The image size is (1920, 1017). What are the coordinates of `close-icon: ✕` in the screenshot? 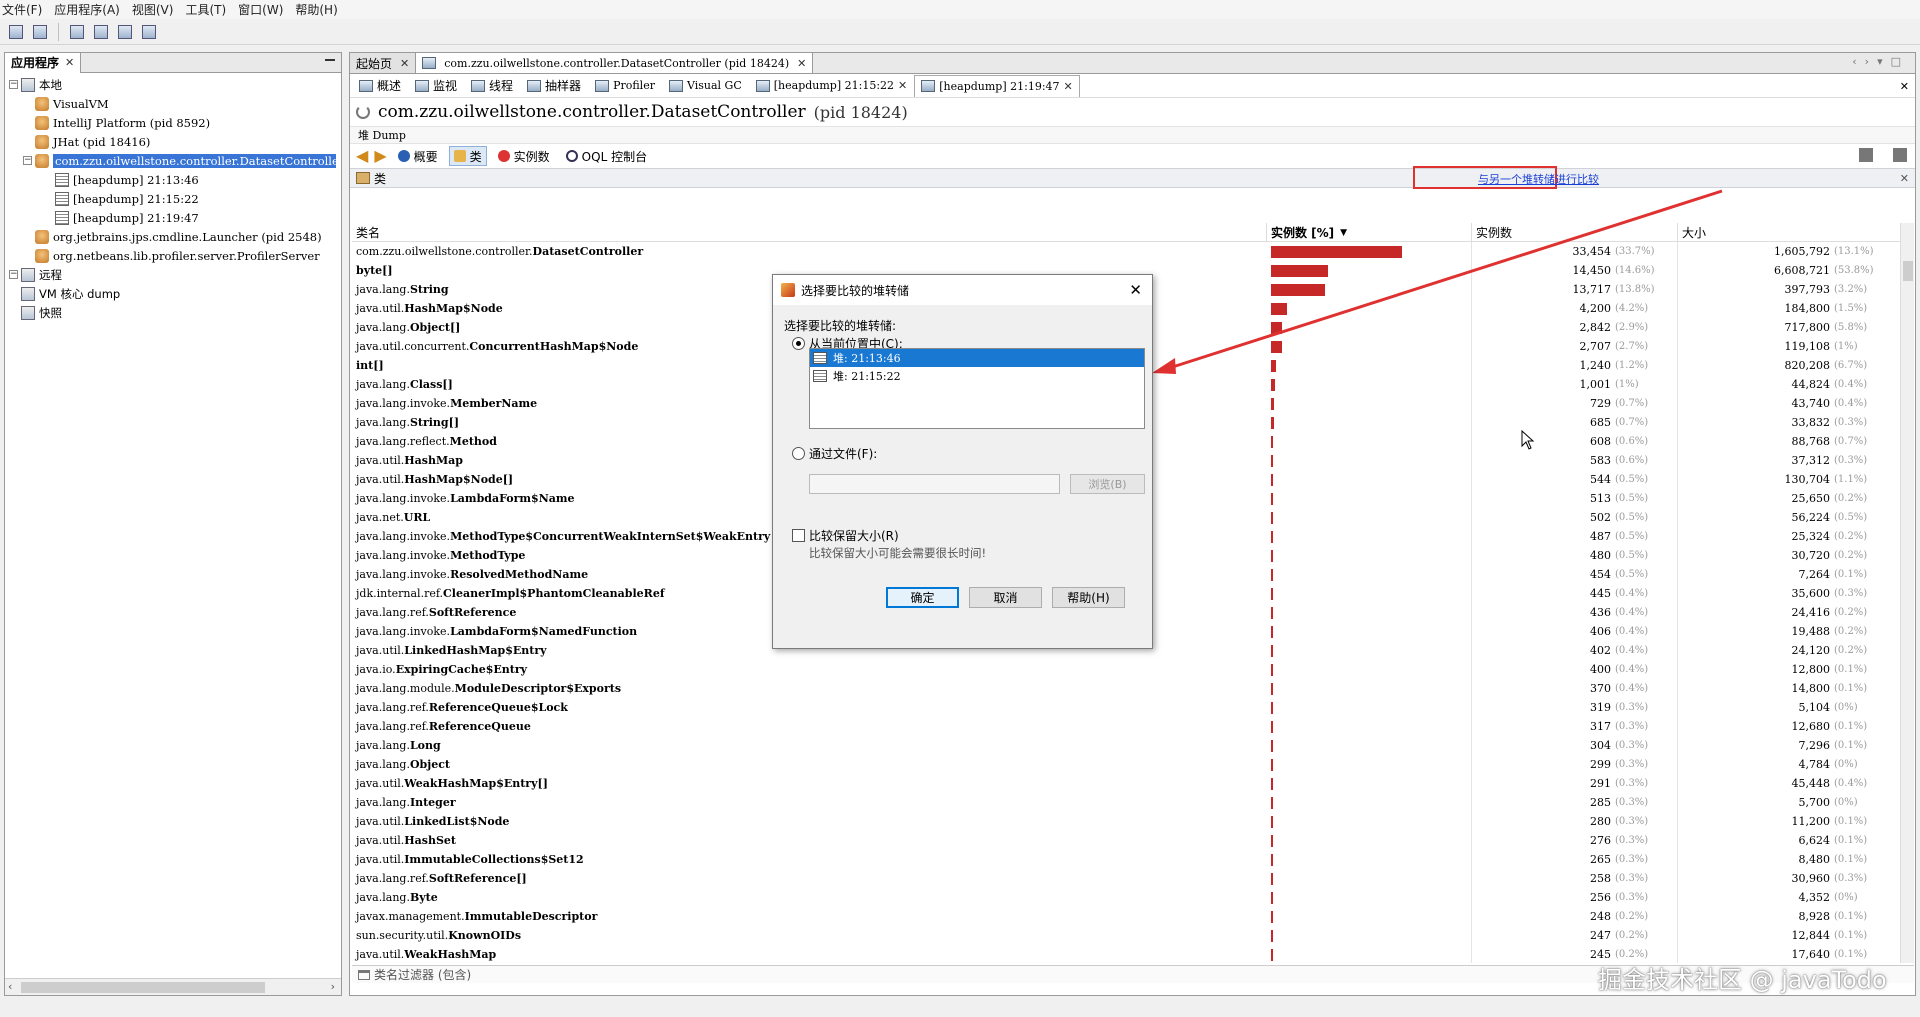 It's located at (1135, 290).